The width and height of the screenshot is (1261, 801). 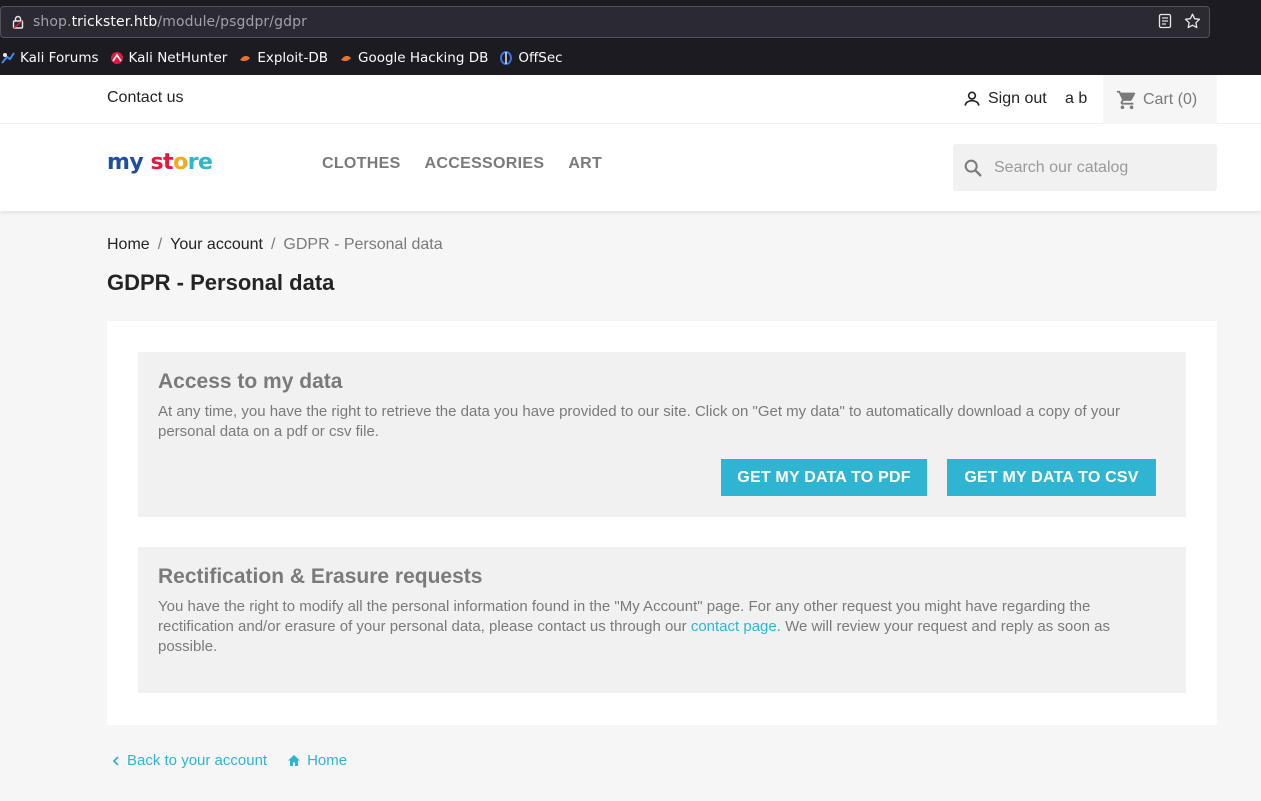 What do you see at coordinates (1192, 23) in the screenshot?
I see `bookmark-star-icon` at bounding box center [1192, 23].